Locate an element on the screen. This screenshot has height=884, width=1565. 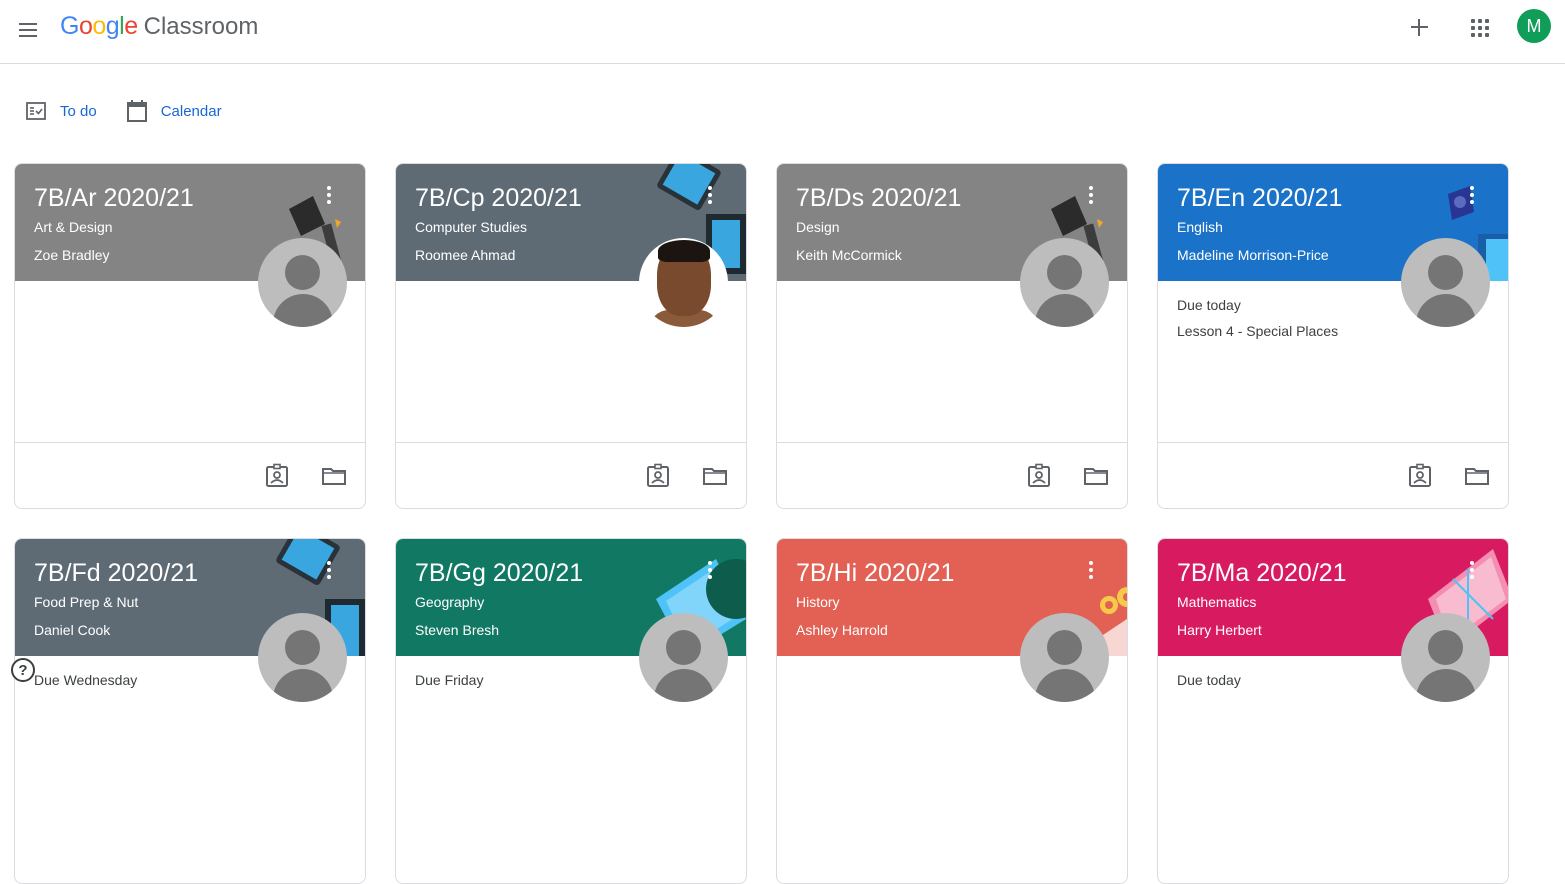
due-section: Due Friday is located at coordinates (449, 680).